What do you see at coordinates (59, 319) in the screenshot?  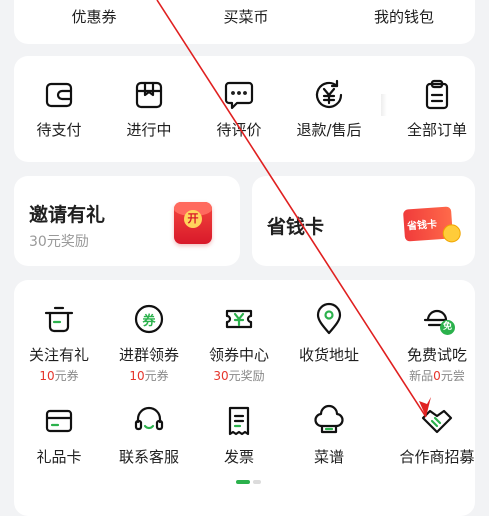 I see `pot-icon` at bounding box center [59, 319].